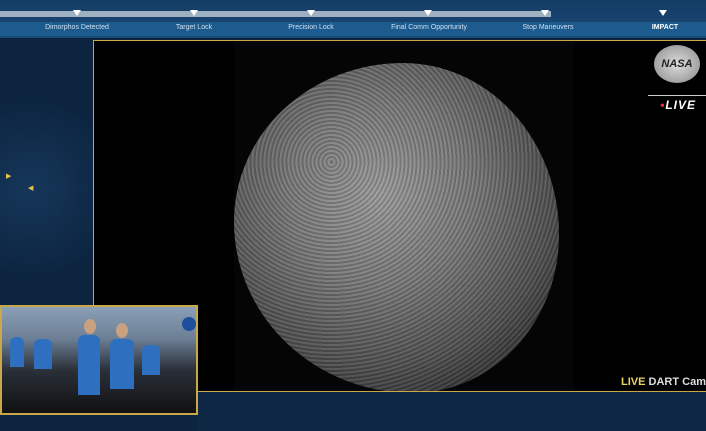  Describe the element at coordinates (77, 27) in the screenshot. I see `milestone-label: Dimorphos Detected` at that location.